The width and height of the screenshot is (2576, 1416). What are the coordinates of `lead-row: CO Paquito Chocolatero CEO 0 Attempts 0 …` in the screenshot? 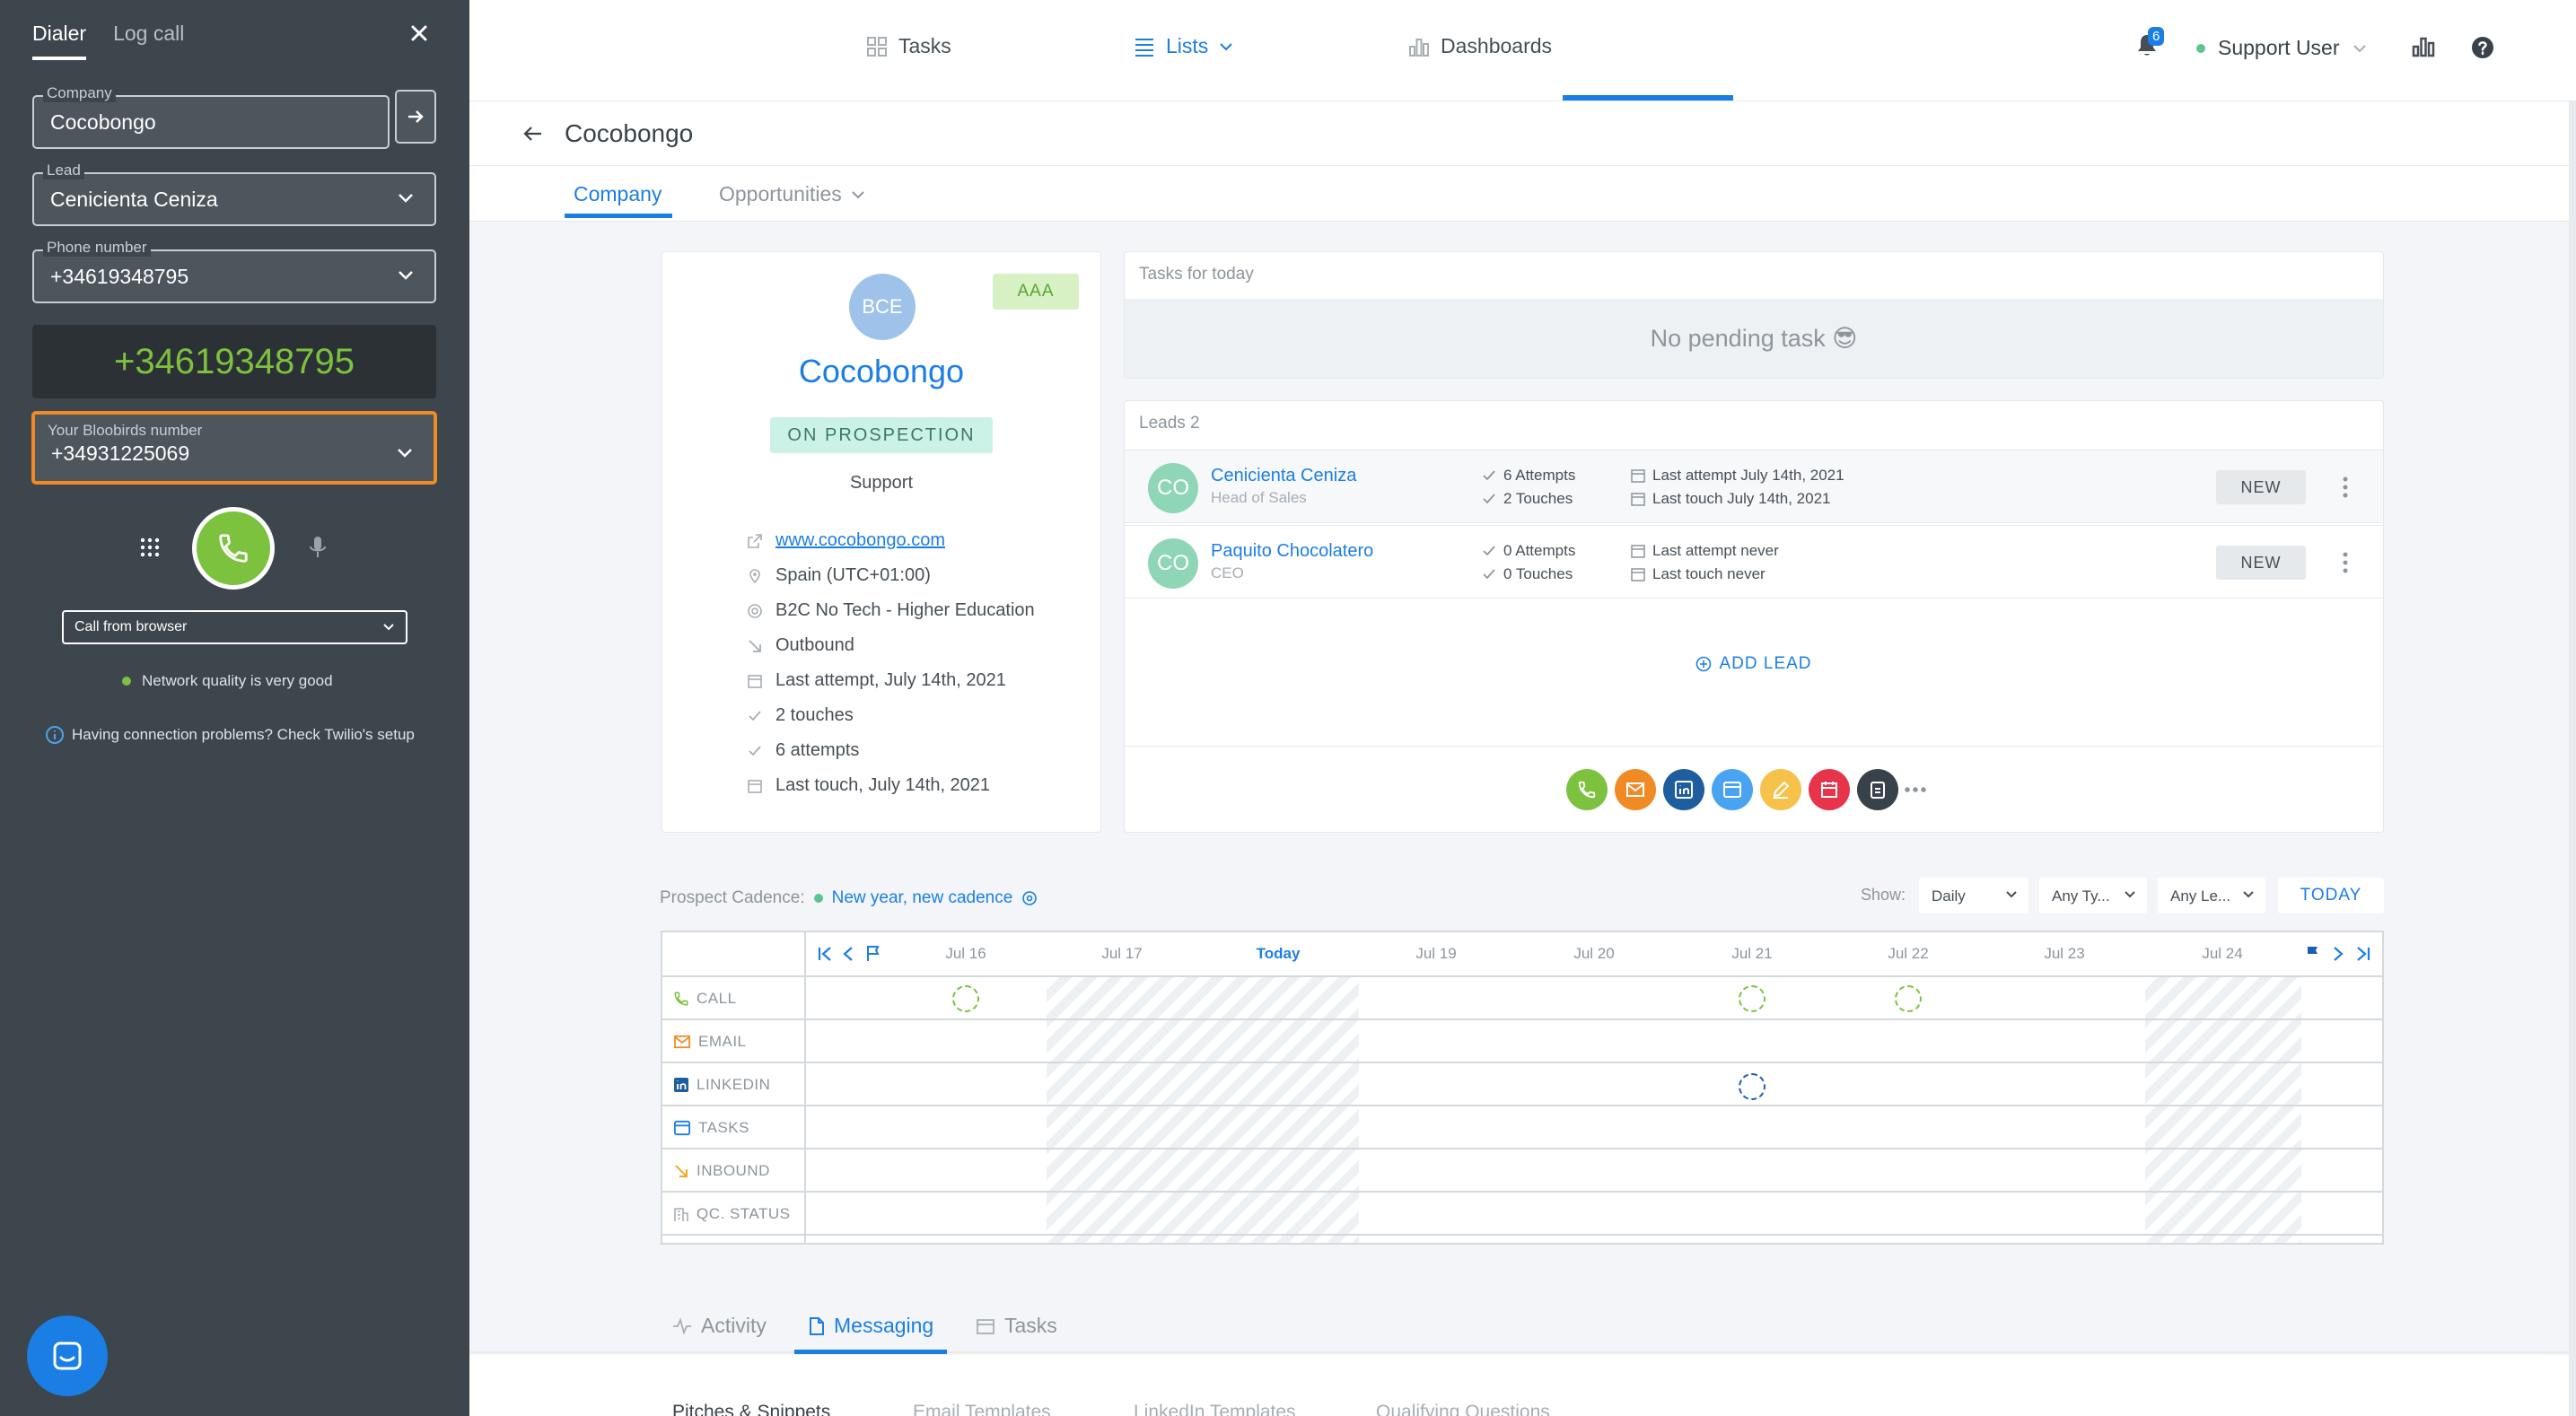 It's located at (1754, 562).